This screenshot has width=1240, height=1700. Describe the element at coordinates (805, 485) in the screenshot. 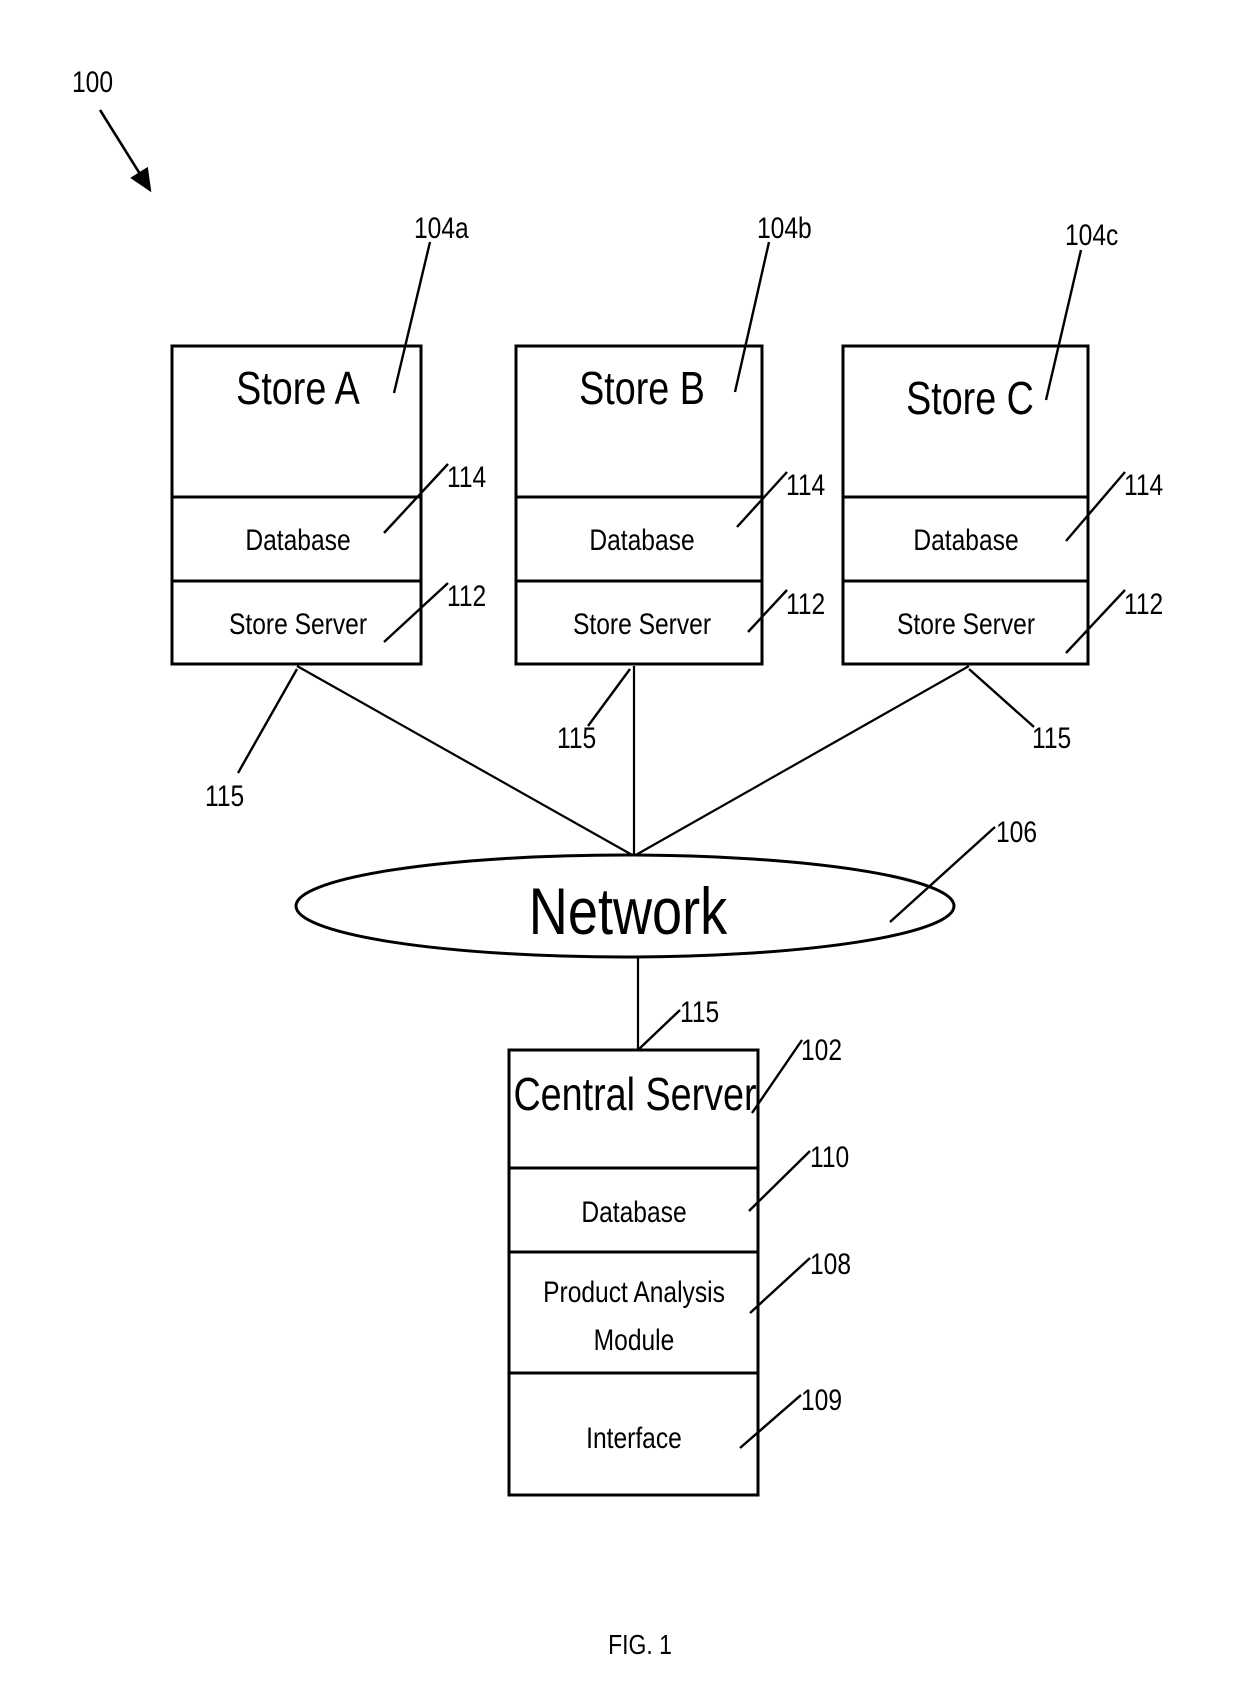

I see `store-b-database-ref: 114` at that location.